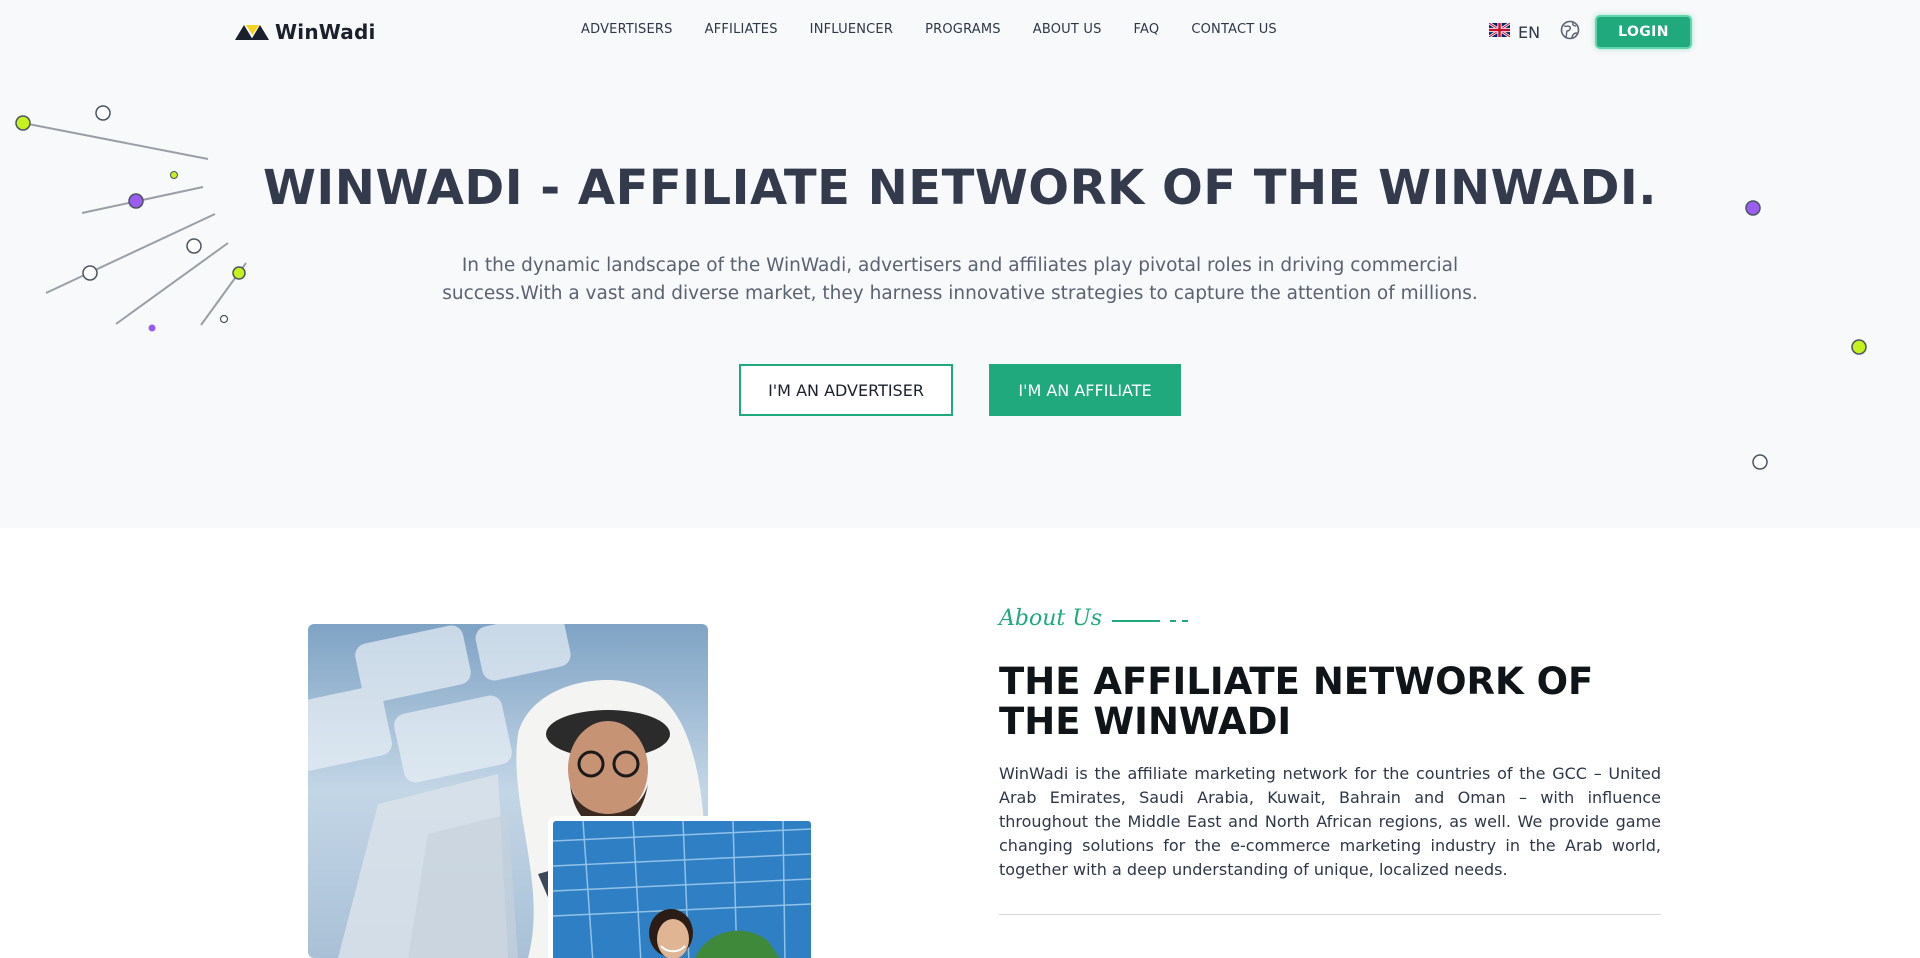  I want to click on about-heading: THE AFFILIATE NETWORK OF THE WINWADI, so click(1296, 701).